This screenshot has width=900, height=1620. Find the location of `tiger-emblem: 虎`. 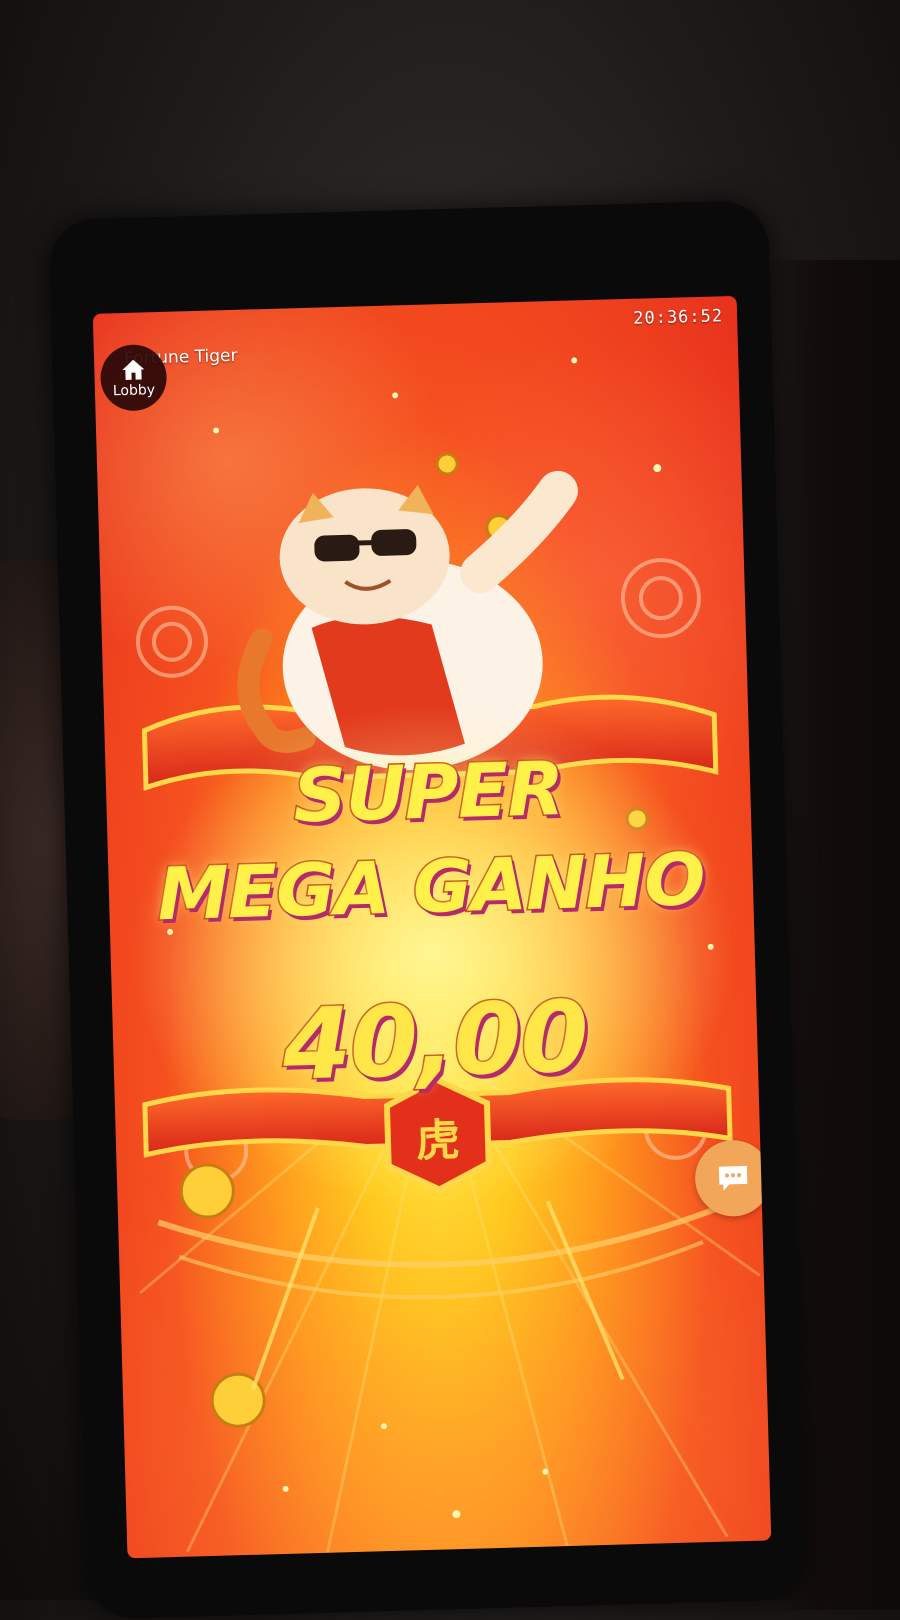

tiger-emblem: 虎 is located at coordinates (438, 1141).